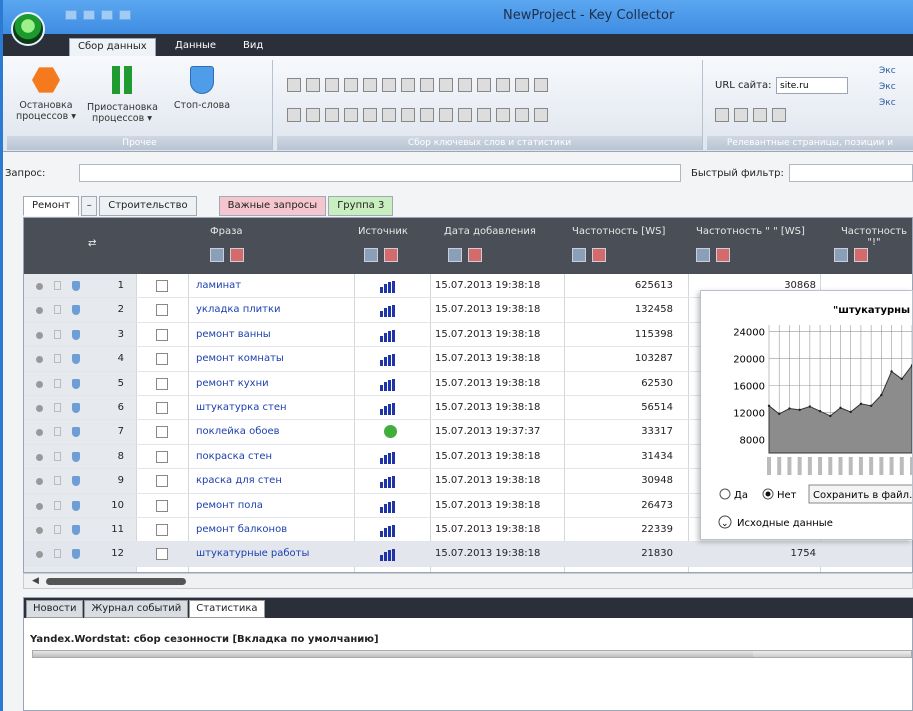 Image resolution: width=913 pixels, height=711 pixels. Describe the element at coordinates (541, 115) in the screenshot. I see `flag-icon` at that location.